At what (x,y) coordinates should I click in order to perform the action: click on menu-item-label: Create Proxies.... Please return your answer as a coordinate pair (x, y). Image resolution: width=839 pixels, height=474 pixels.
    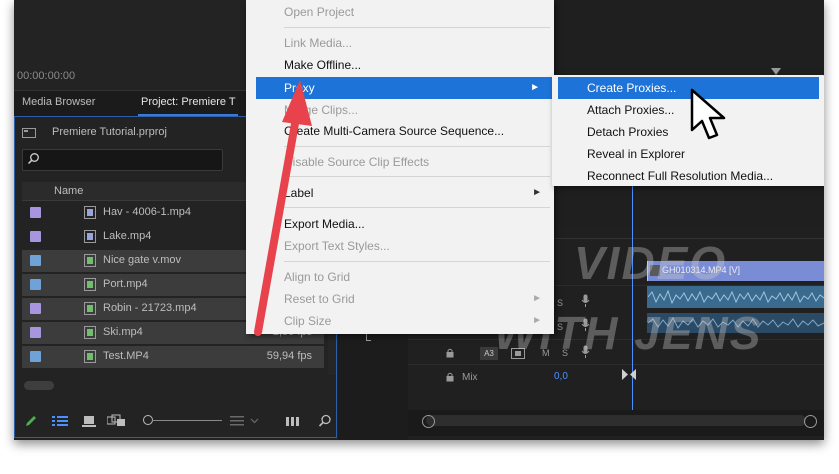
    Looking at the image, I should click on (632, 88).